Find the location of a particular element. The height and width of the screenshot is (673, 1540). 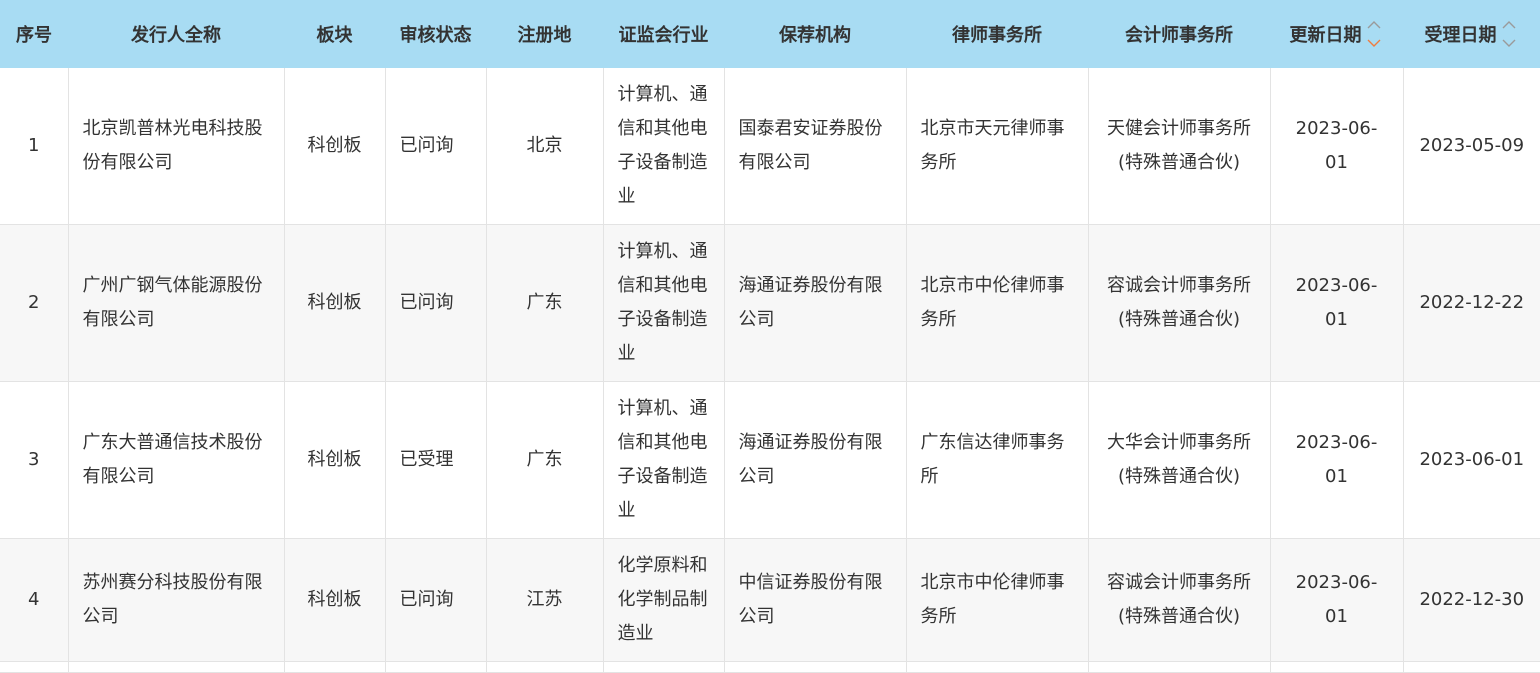

cell-law-firm: 广东信达律师事务所 is located at coordinates (997, 460).